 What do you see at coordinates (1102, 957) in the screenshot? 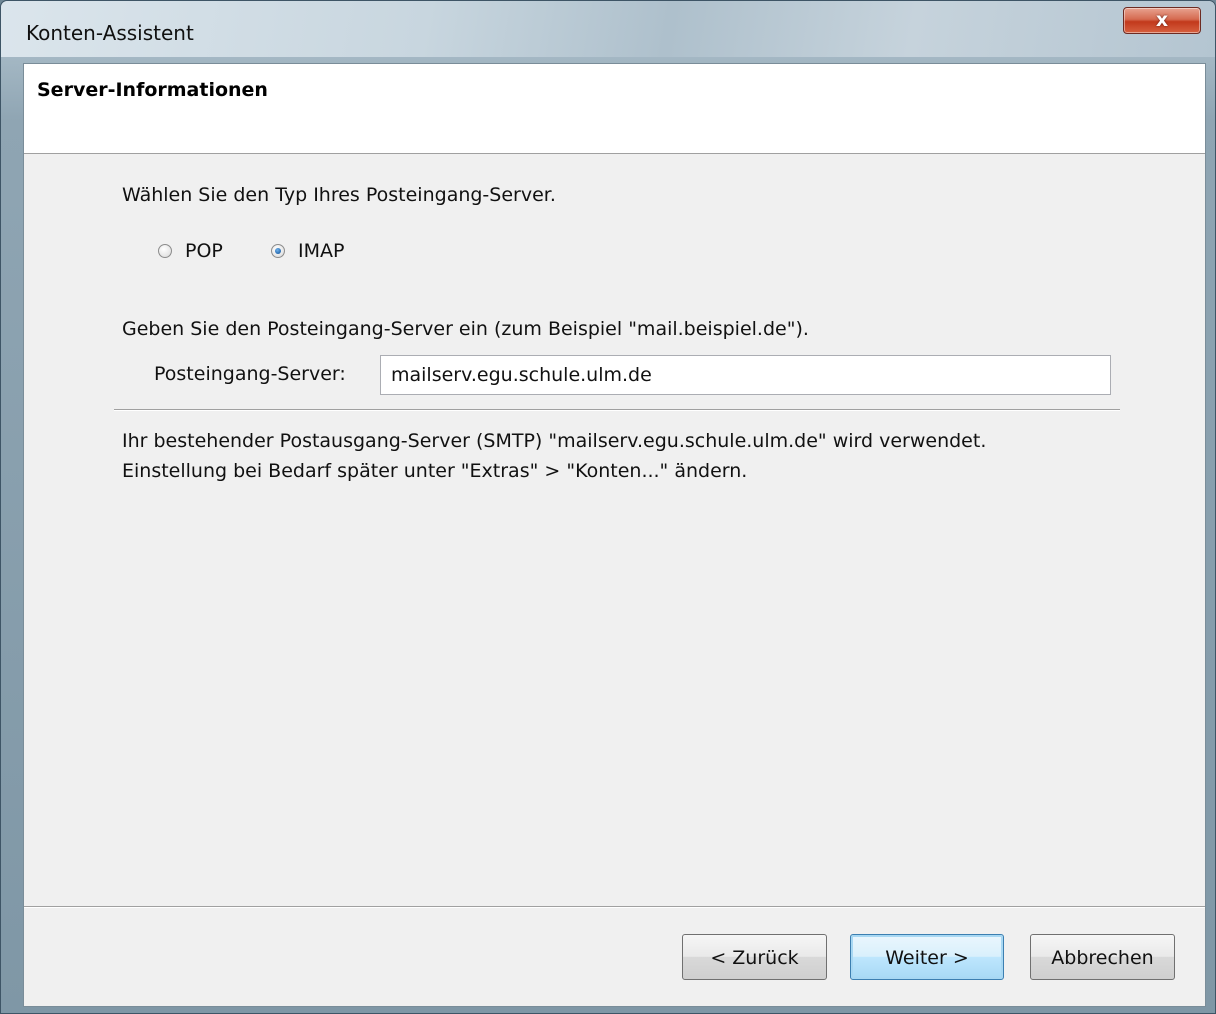
I see `cancel-button: Abbrechen` at bounding box center [1102, 957].